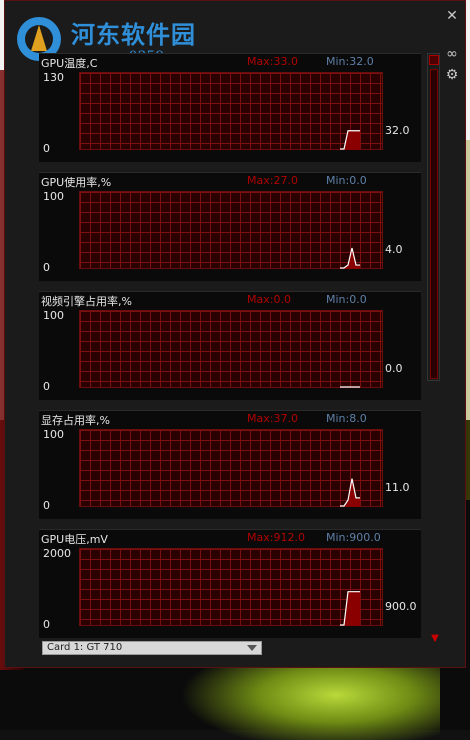 The image size is (470, 740). I want to click on scroll-down-icon: ▼, so click(435, 639).